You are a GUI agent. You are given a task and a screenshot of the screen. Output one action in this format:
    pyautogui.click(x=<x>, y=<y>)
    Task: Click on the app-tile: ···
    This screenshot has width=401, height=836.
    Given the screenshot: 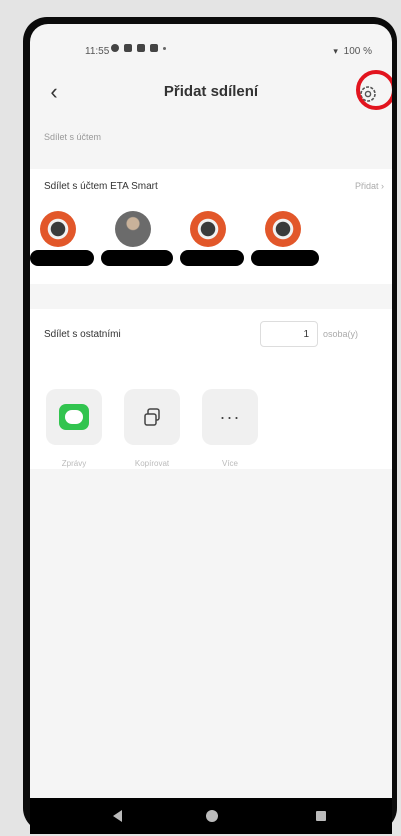 What is the action you would take?
    pyautogui.click(x=230, y=417)
    